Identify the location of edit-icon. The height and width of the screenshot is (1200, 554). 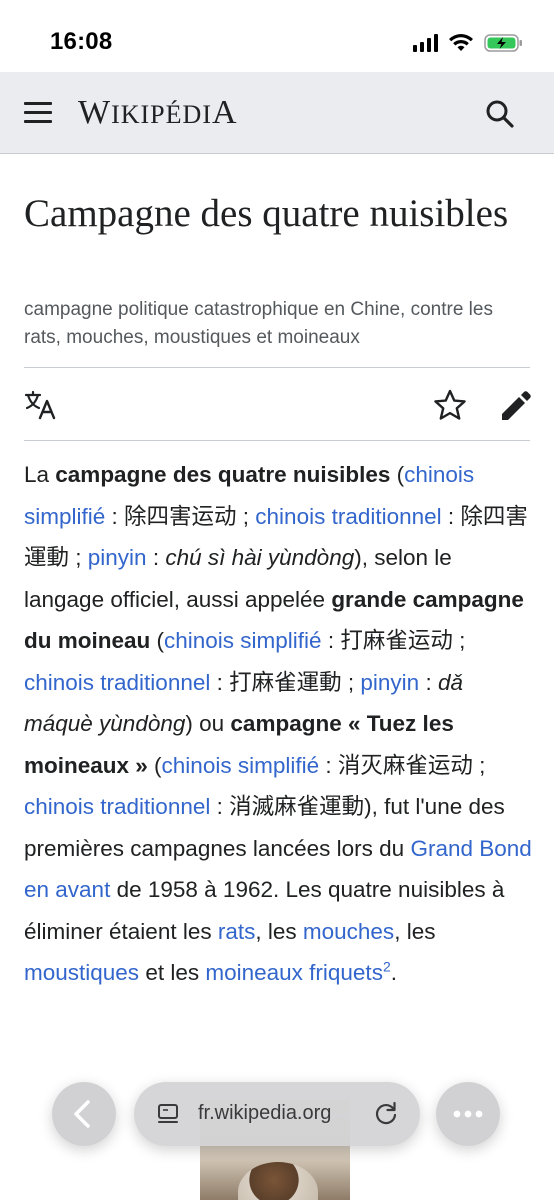
(515, 407).